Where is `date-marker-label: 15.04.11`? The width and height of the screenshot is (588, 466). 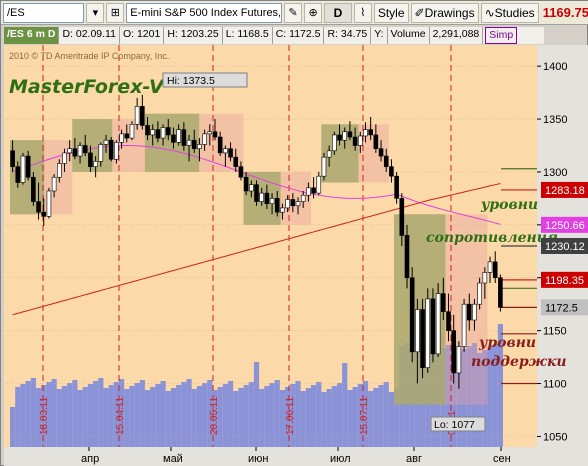 date-marker-label: 15.04.11 is located at coordinates (120, 415).